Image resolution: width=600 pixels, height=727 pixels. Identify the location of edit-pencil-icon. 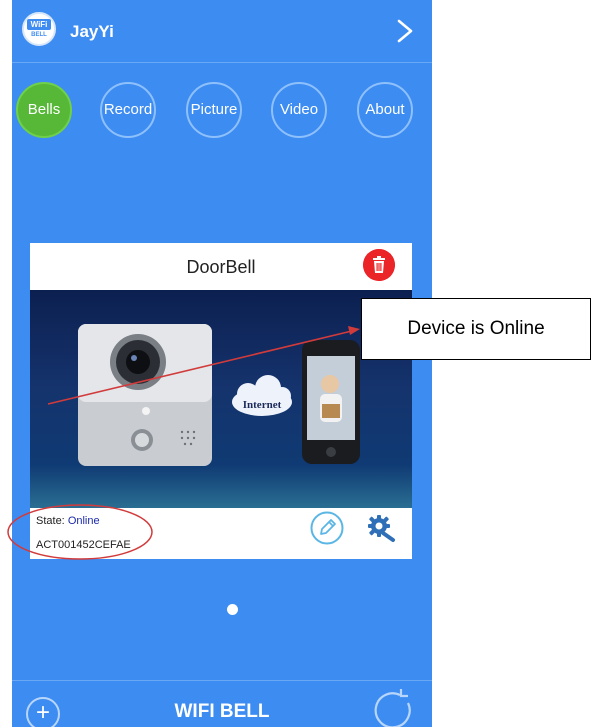
(327, 528).